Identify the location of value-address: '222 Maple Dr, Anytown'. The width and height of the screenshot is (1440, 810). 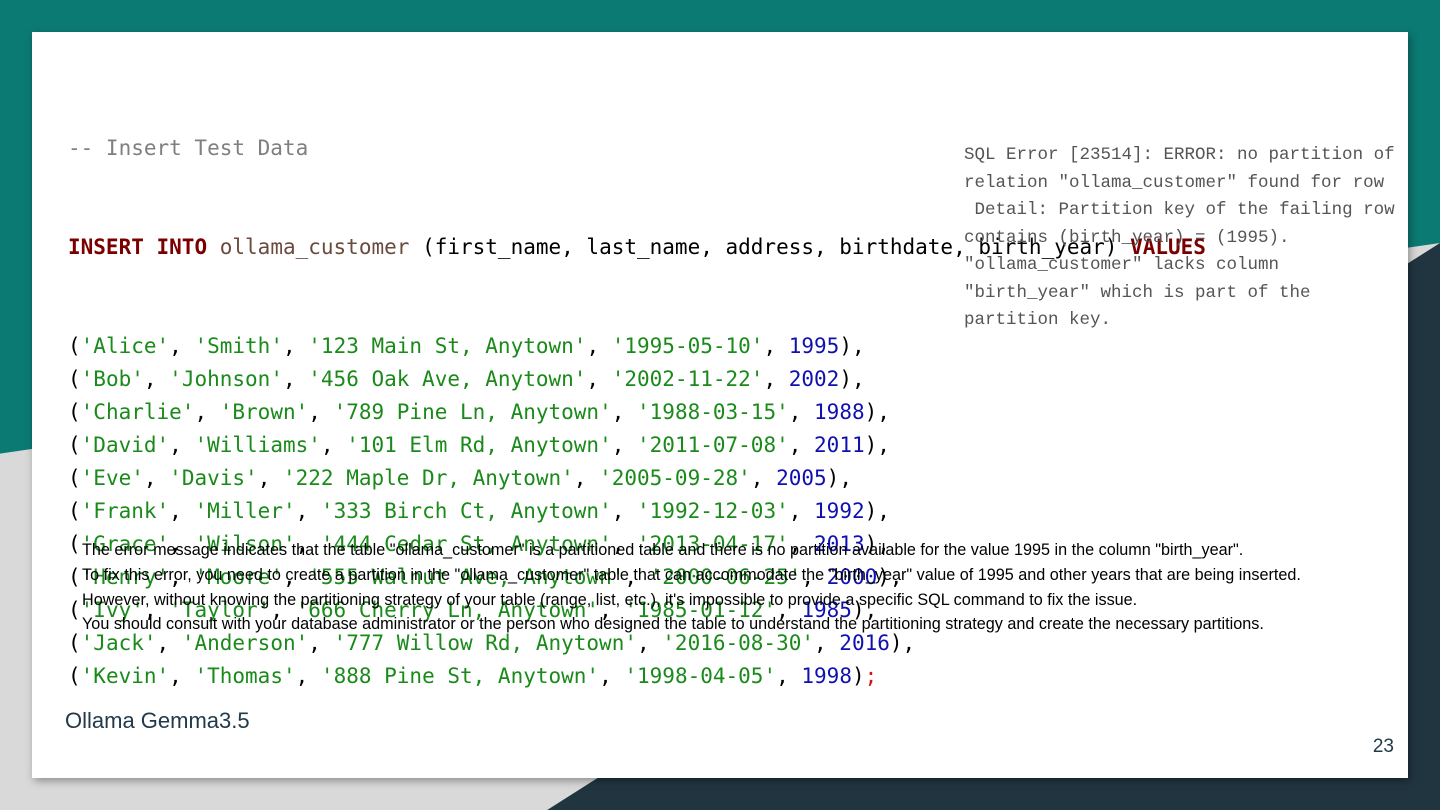
(428, 478).